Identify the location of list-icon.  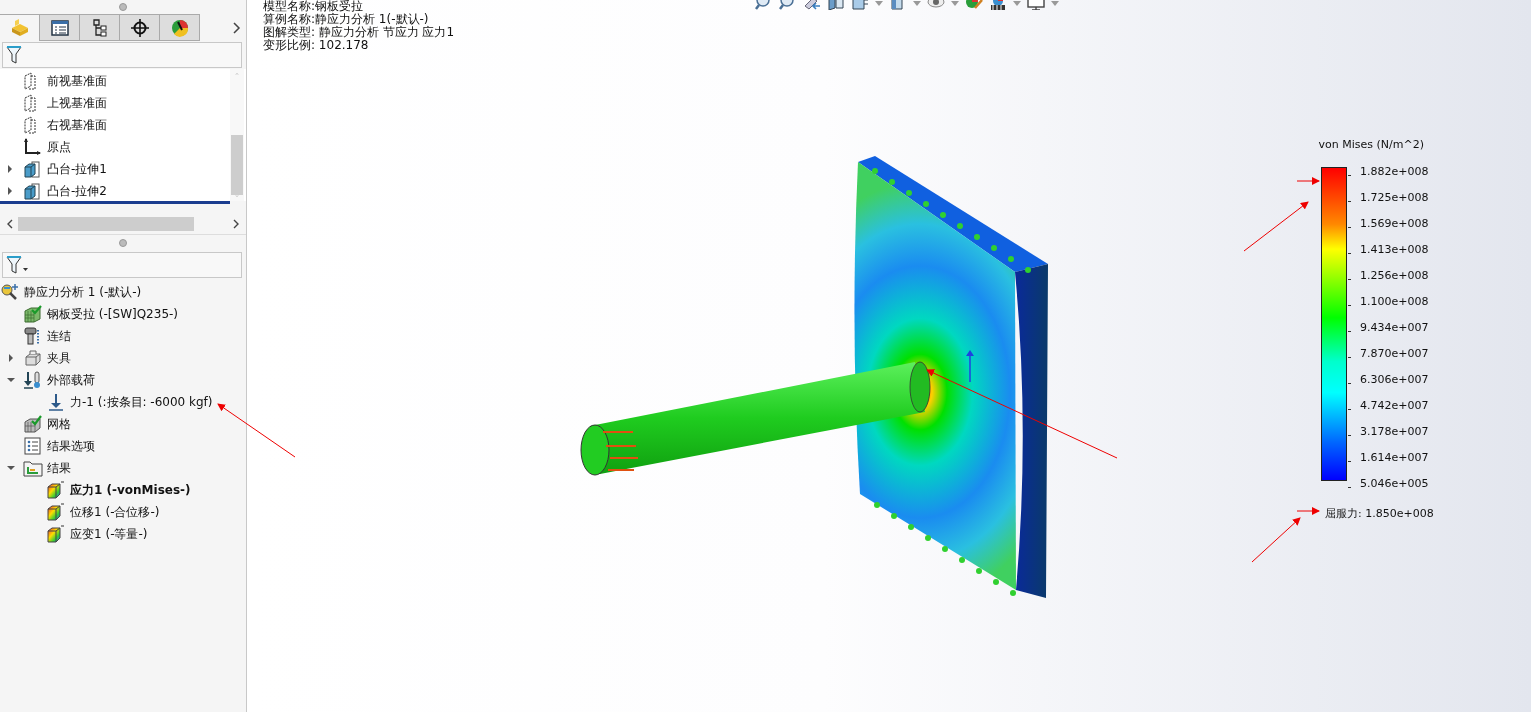
(33, 446).